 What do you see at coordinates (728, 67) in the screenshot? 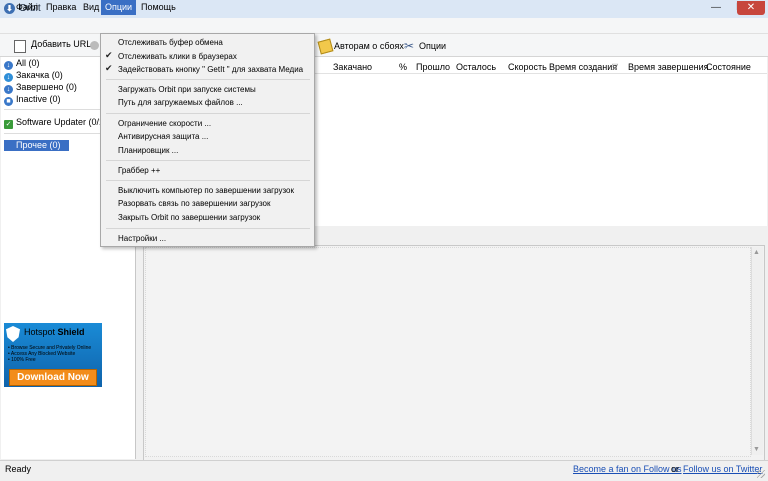
I see `column-status: Состояние` at bounding box center [728, 67].